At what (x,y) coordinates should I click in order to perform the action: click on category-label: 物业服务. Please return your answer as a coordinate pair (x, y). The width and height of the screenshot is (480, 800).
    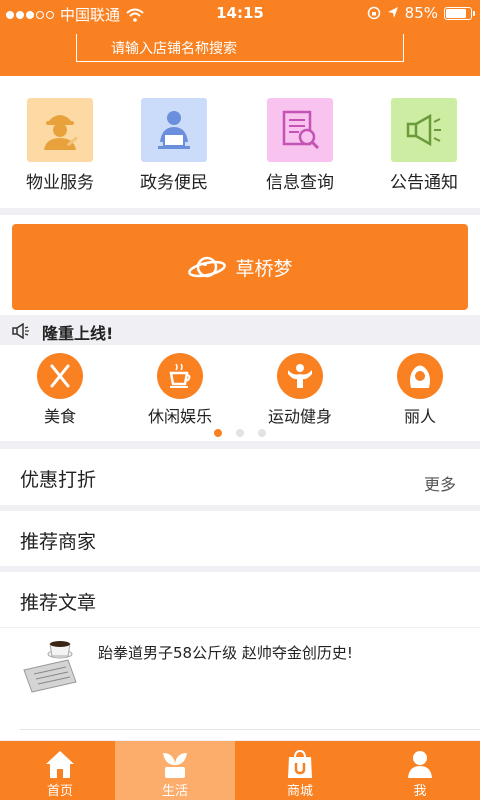
    Looking at the image, I should click on (60, 183).